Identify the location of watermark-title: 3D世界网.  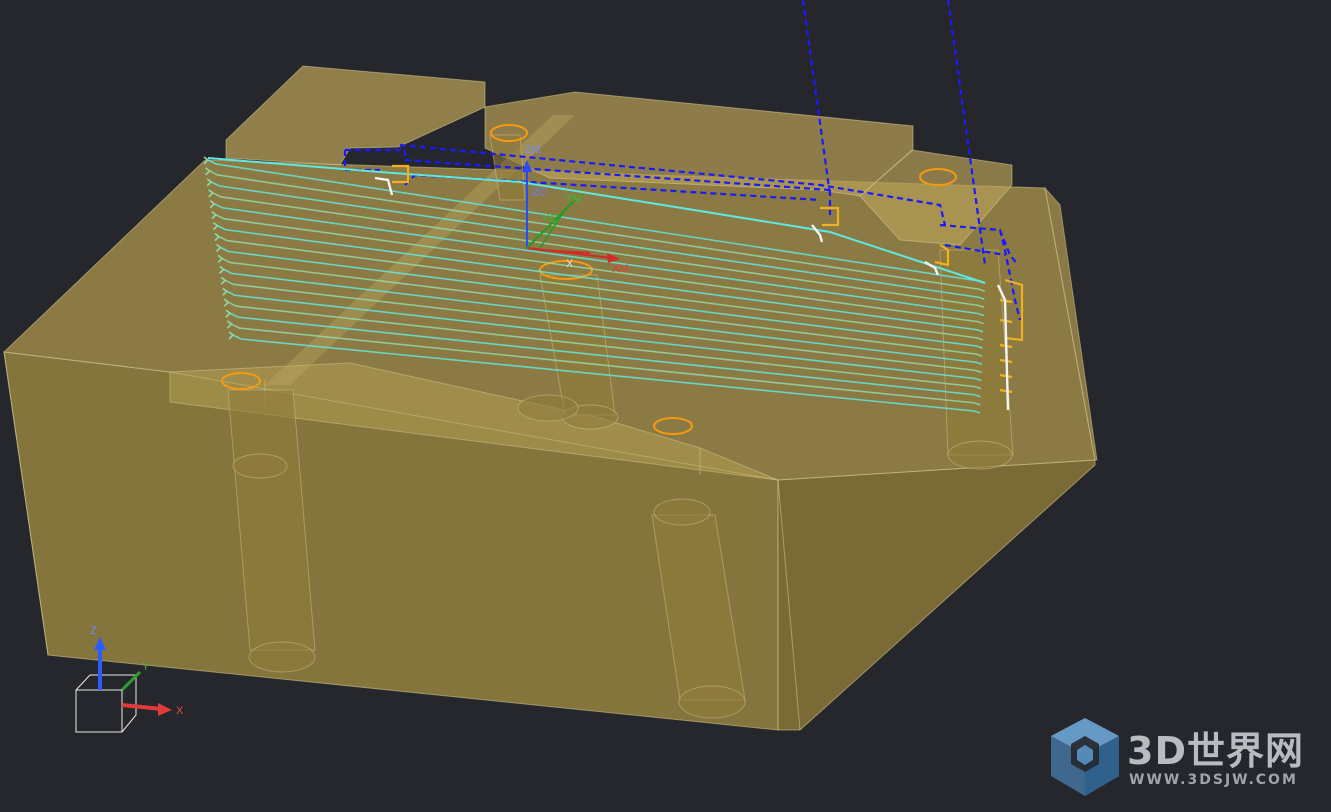
(1215, 751).